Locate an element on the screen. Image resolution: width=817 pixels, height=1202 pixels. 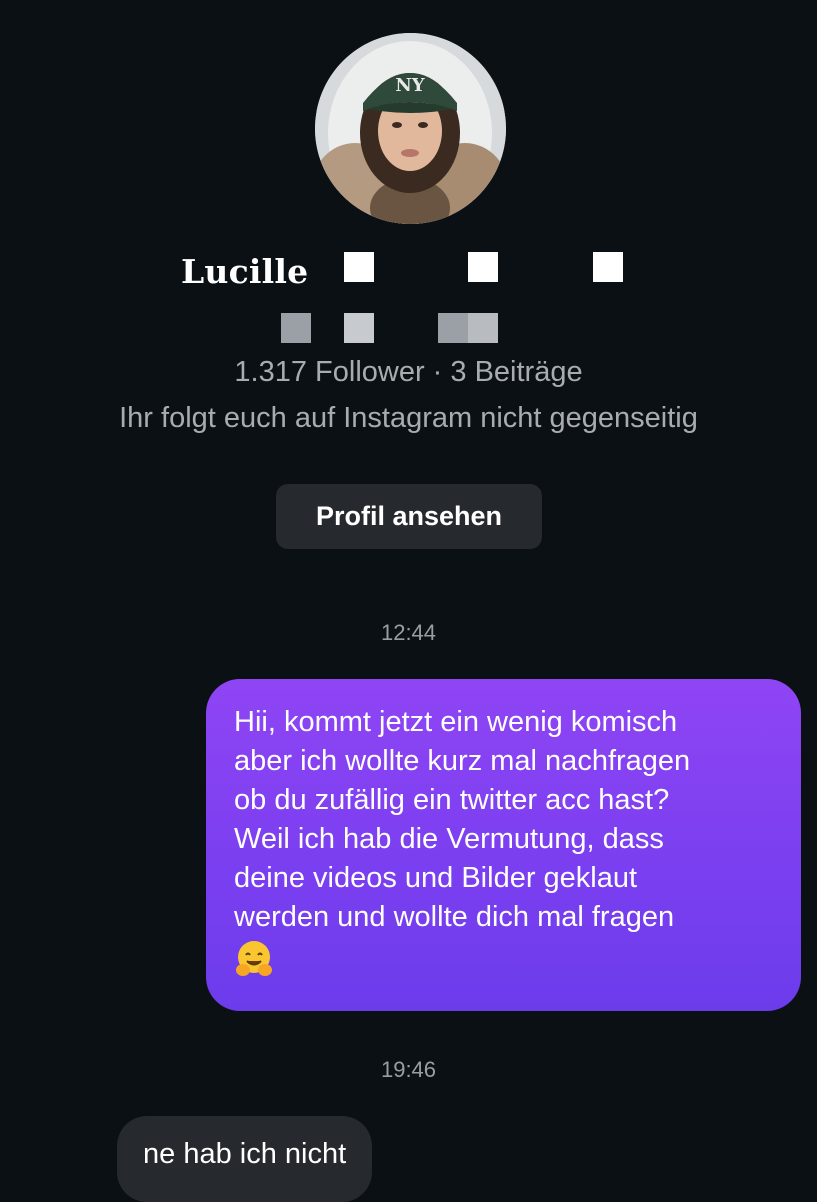
message-text: ne hab ich nicht is located at coordinates (245, 1154).